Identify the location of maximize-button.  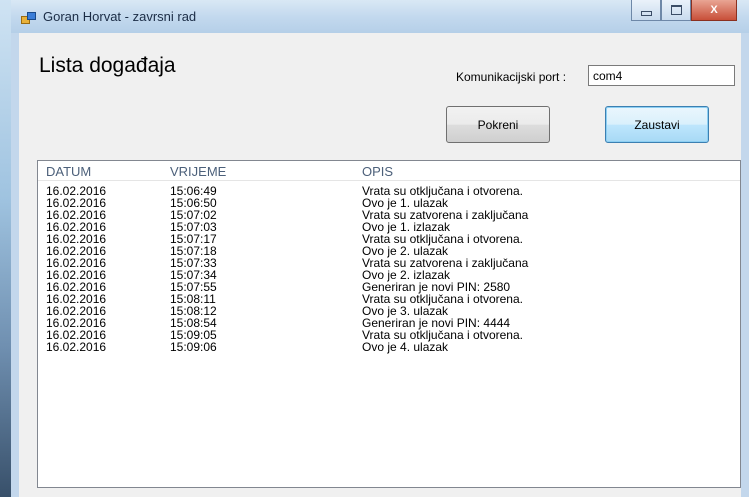
(676, 10).